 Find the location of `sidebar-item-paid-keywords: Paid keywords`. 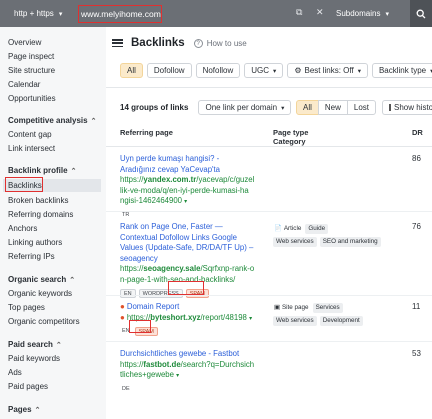

sidebar-item-paid-keywords: Paid keywords is located at coordinates (34, 358).